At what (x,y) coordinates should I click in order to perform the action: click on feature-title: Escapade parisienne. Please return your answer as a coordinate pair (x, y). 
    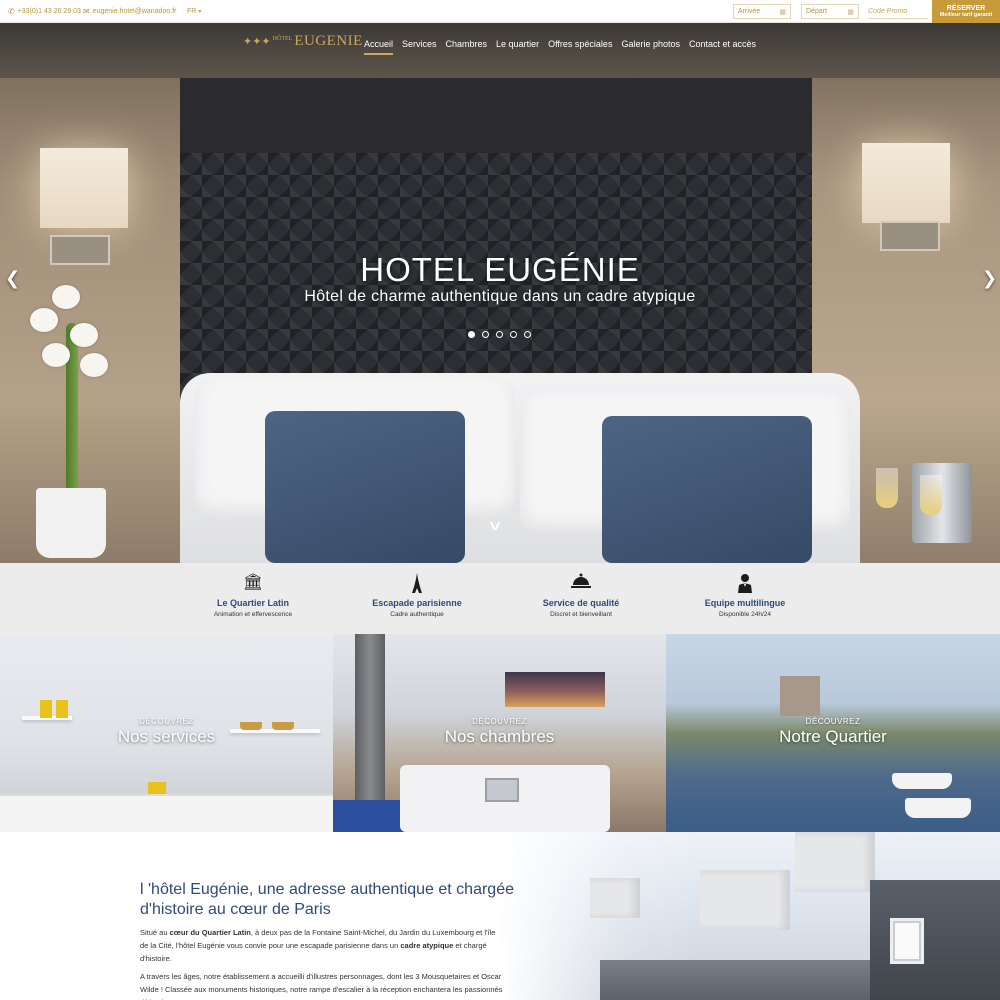
    Looking at the image, I should click on (417, 603).